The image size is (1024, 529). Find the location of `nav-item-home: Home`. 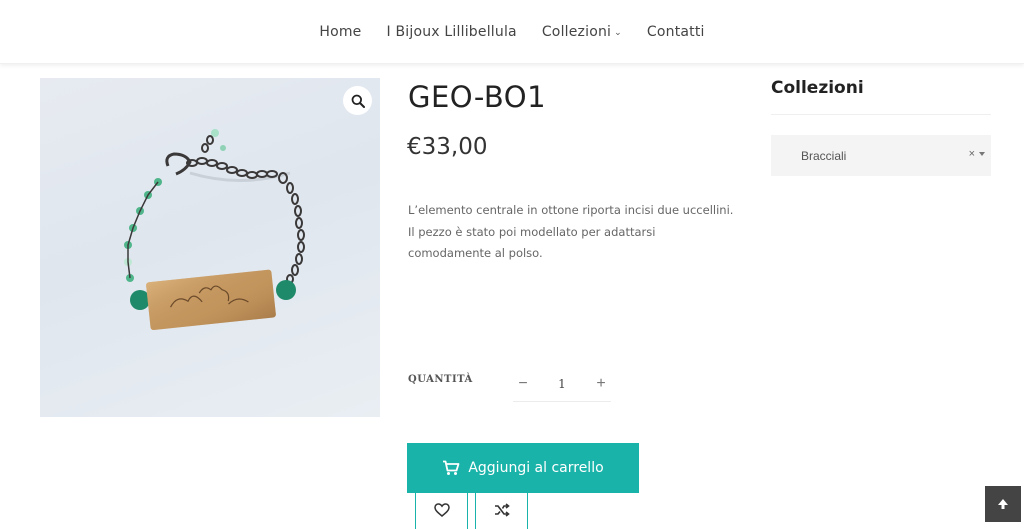

nav-item-home: Home is located at coordinates (340, 32).